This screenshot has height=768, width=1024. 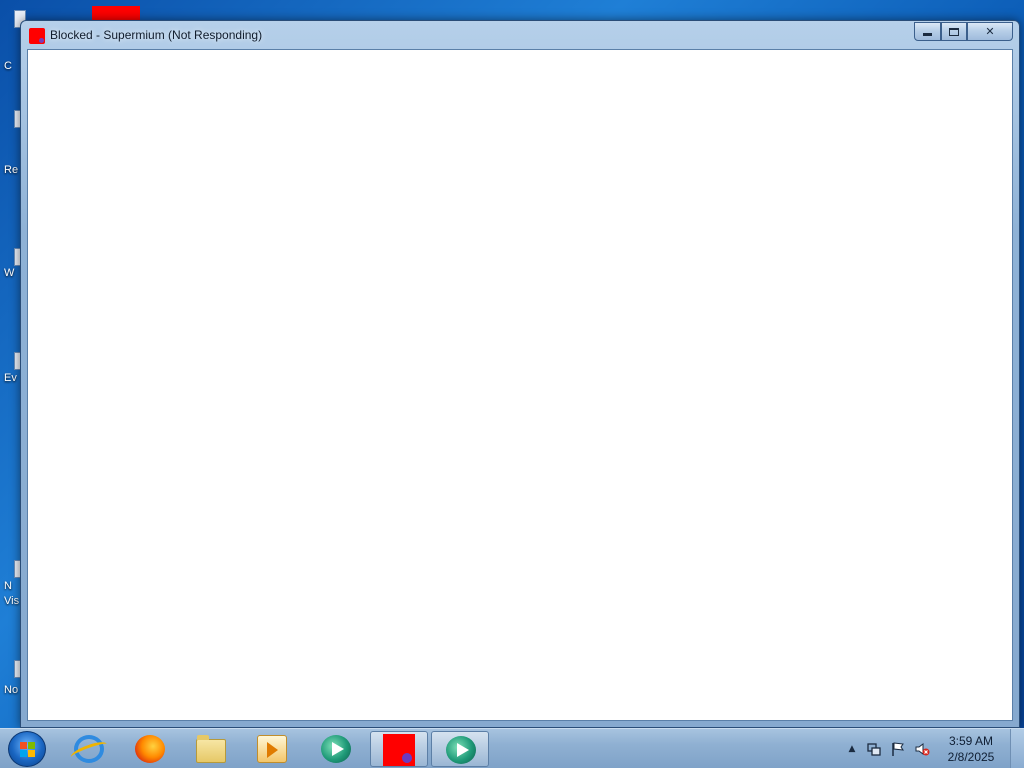 I want to click on firefox-icon, so click(x=150, y=749).